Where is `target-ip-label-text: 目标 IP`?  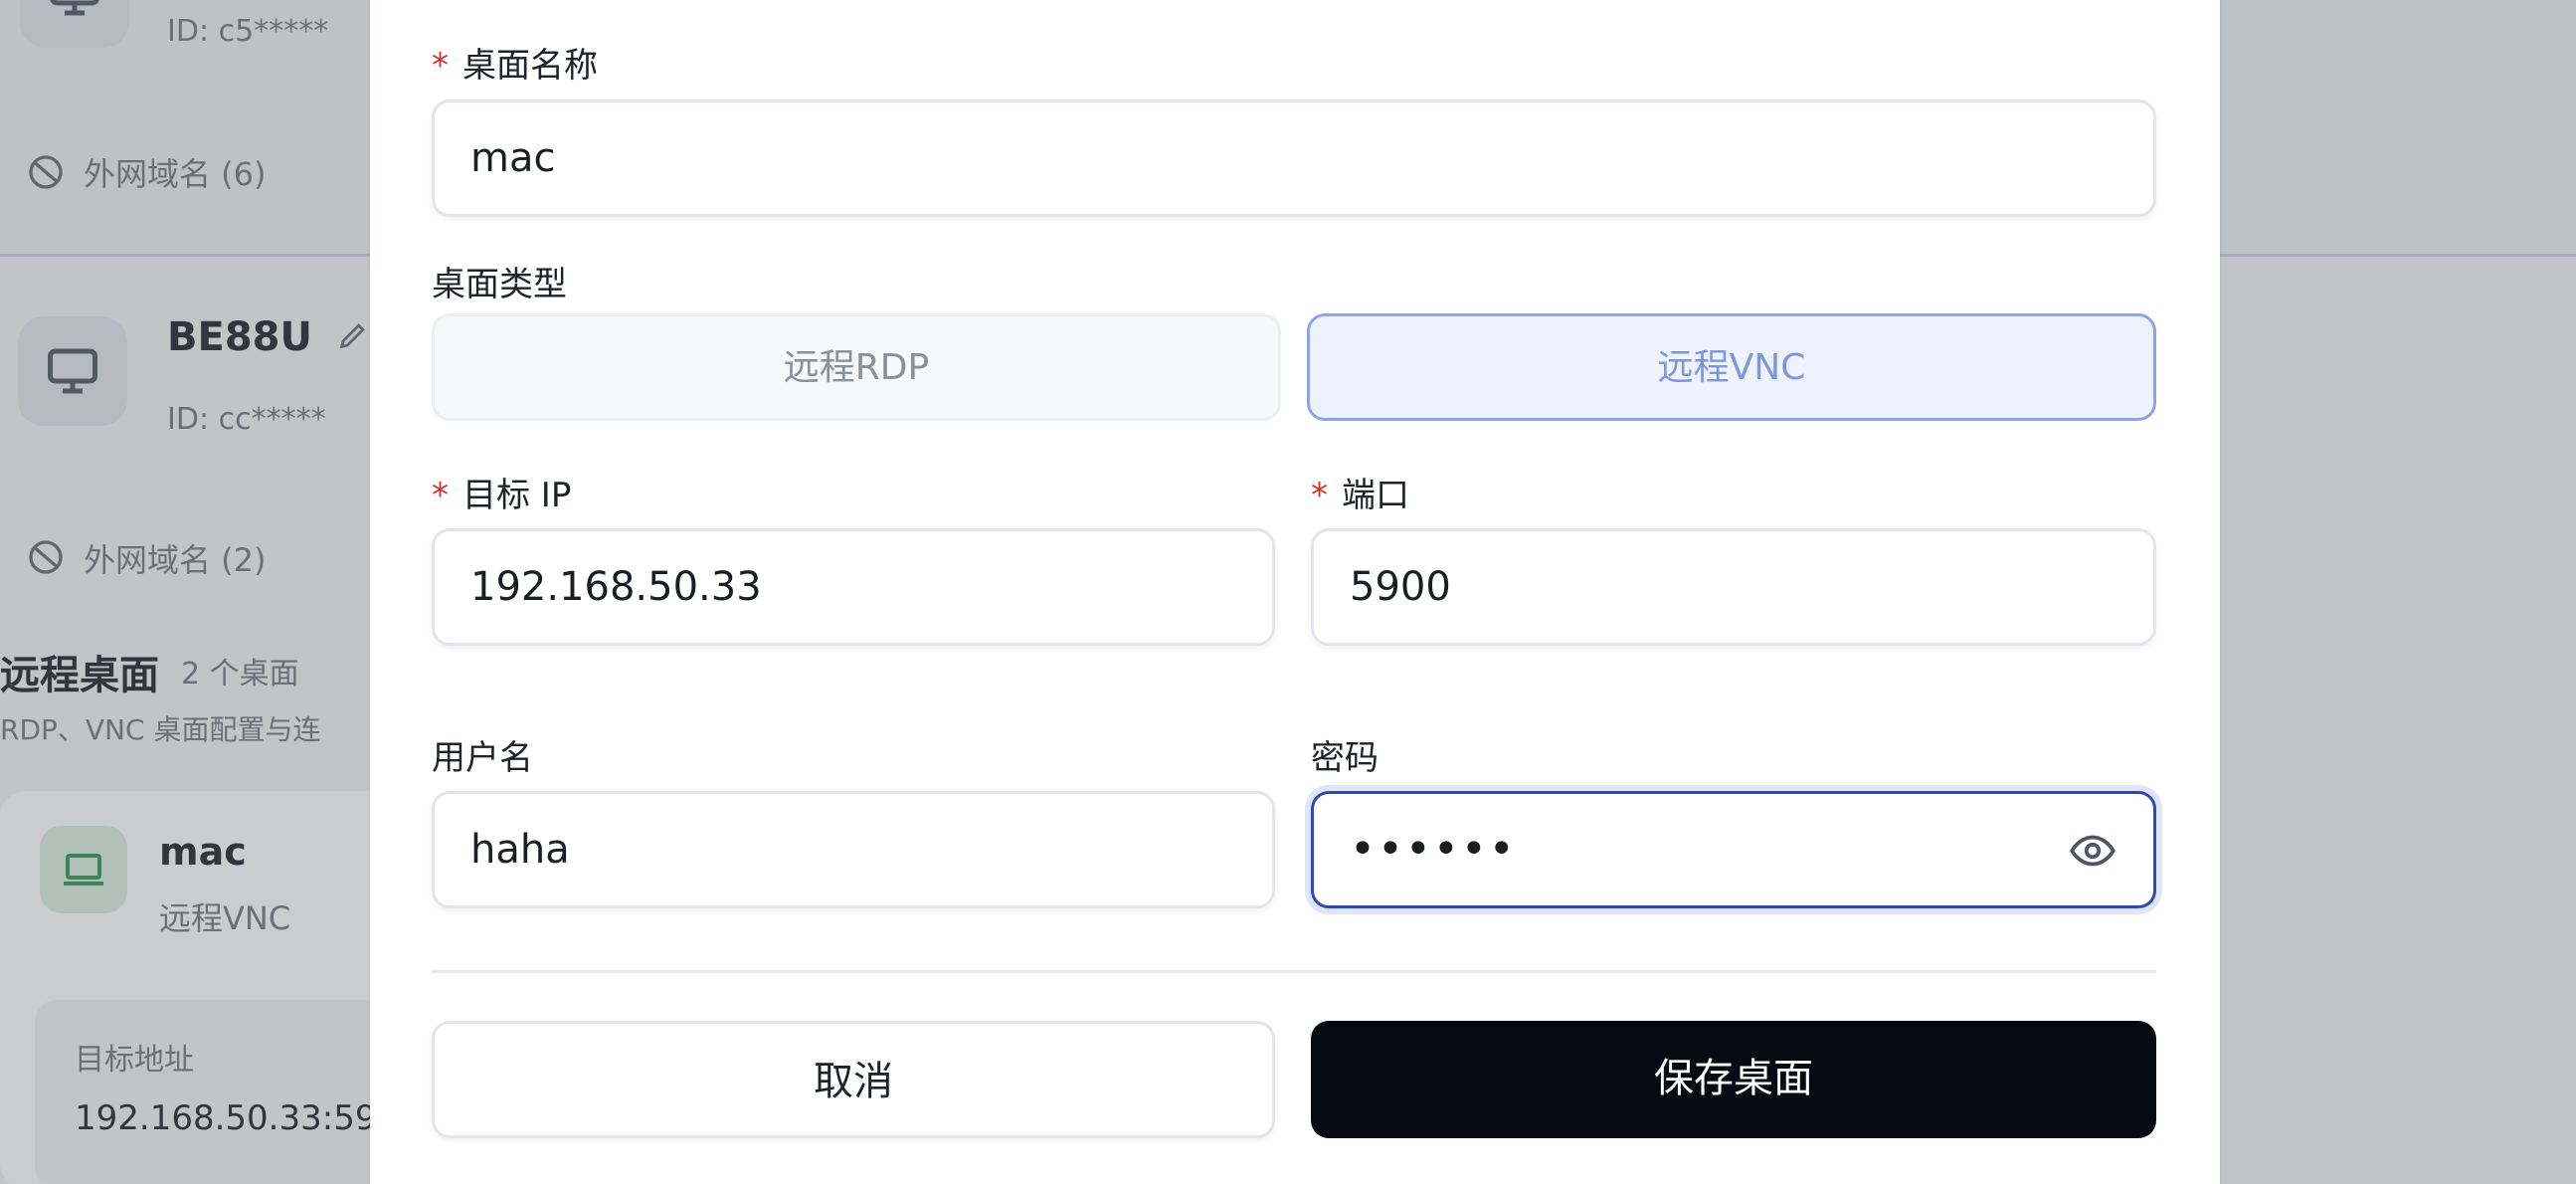
target-ip-label-text: 目标 IP is located at coordinates (517, 495).